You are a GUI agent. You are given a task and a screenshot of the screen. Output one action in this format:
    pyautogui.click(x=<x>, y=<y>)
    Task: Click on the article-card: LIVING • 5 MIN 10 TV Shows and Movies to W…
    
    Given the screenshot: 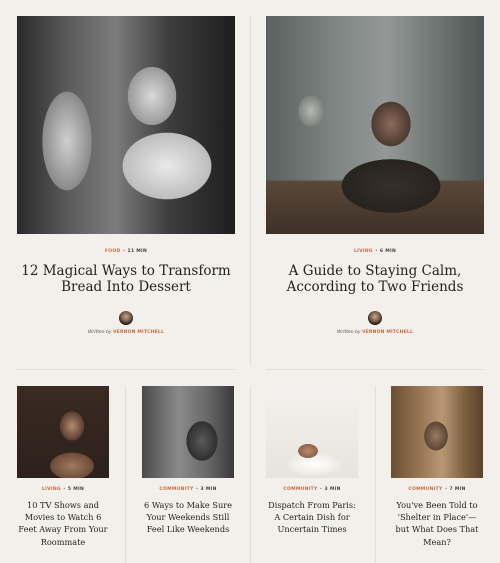 What is the action you would take?
    pyautogui.click(x=63, y=467)
    